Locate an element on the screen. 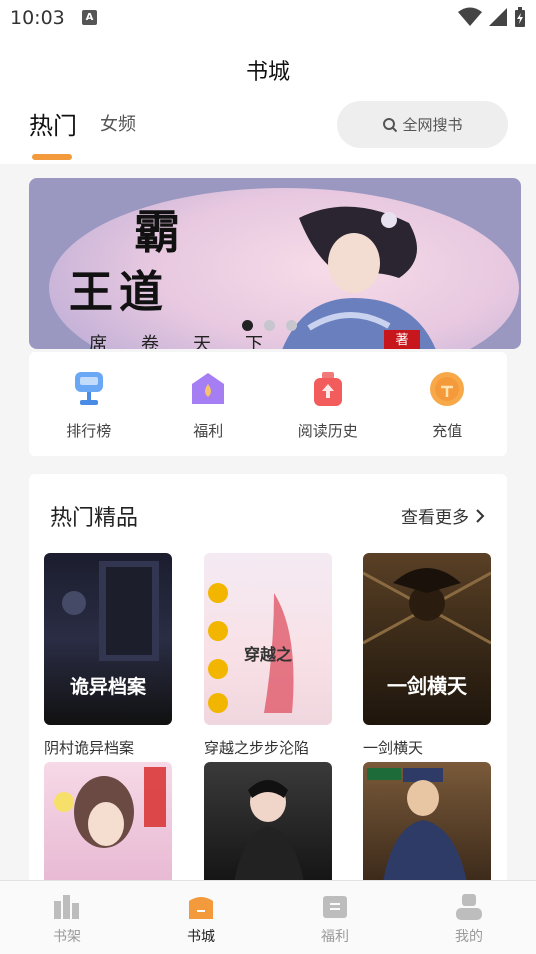 Image resolution: width=536 pixels, height=954 pixels. gift-house-icon is located at coordinates (208, 389).